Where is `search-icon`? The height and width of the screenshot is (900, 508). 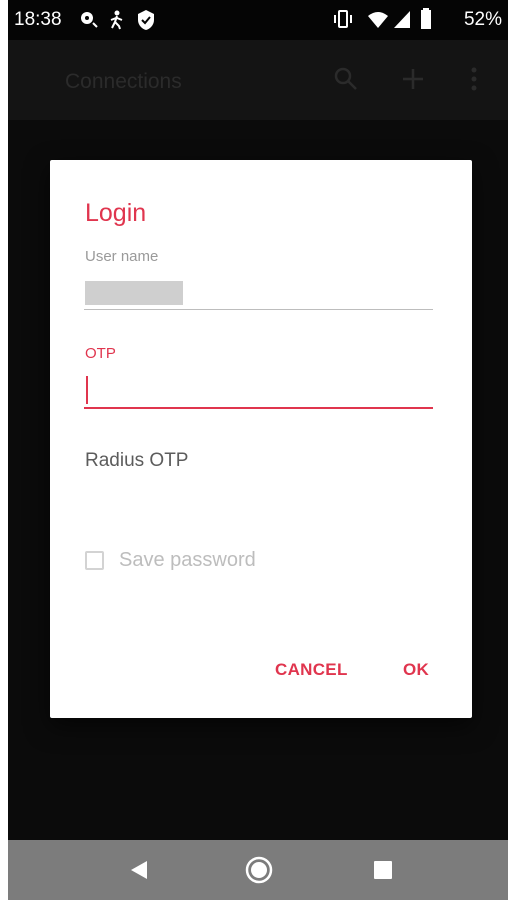
search-icon is located at coordinates (346, 79).